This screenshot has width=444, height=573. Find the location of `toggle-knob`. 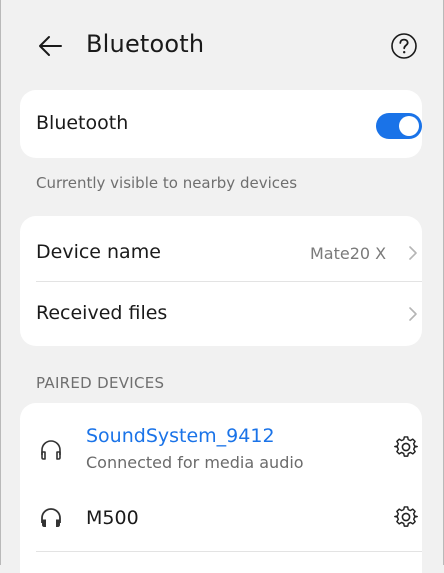

toggle-knob is located at coordinates (409, 126).